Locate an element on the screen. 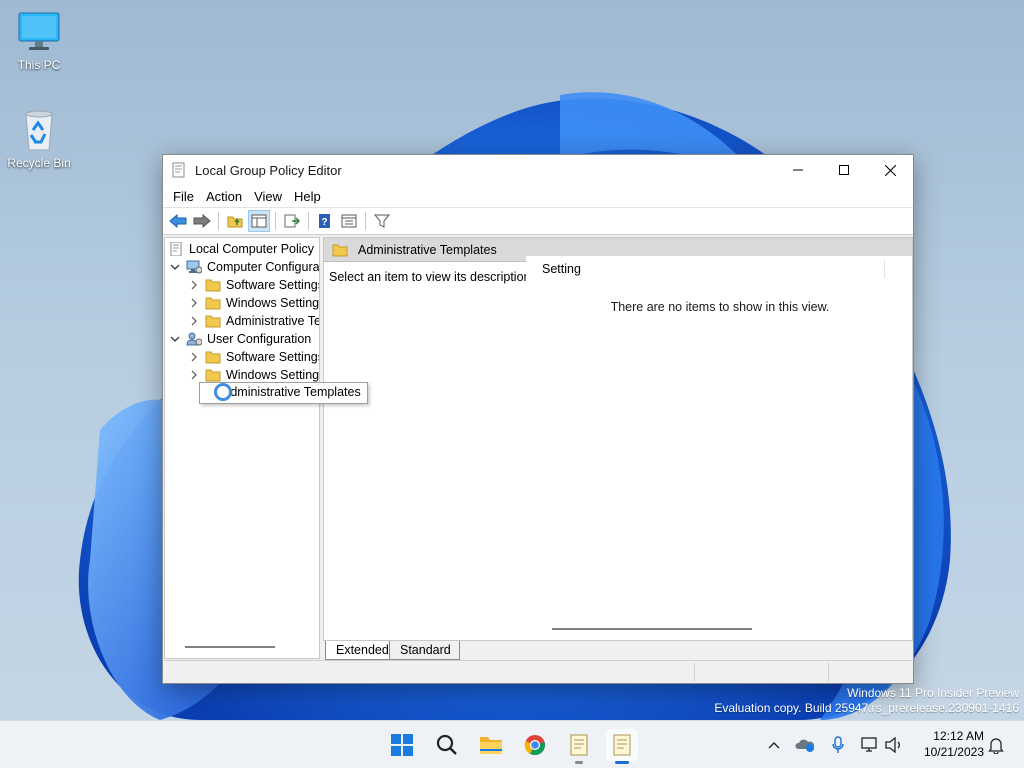 This screenshot has height=768, width=1024. tree-item-computer-configuration: Computer Configura is located at coordinates (245, 267).